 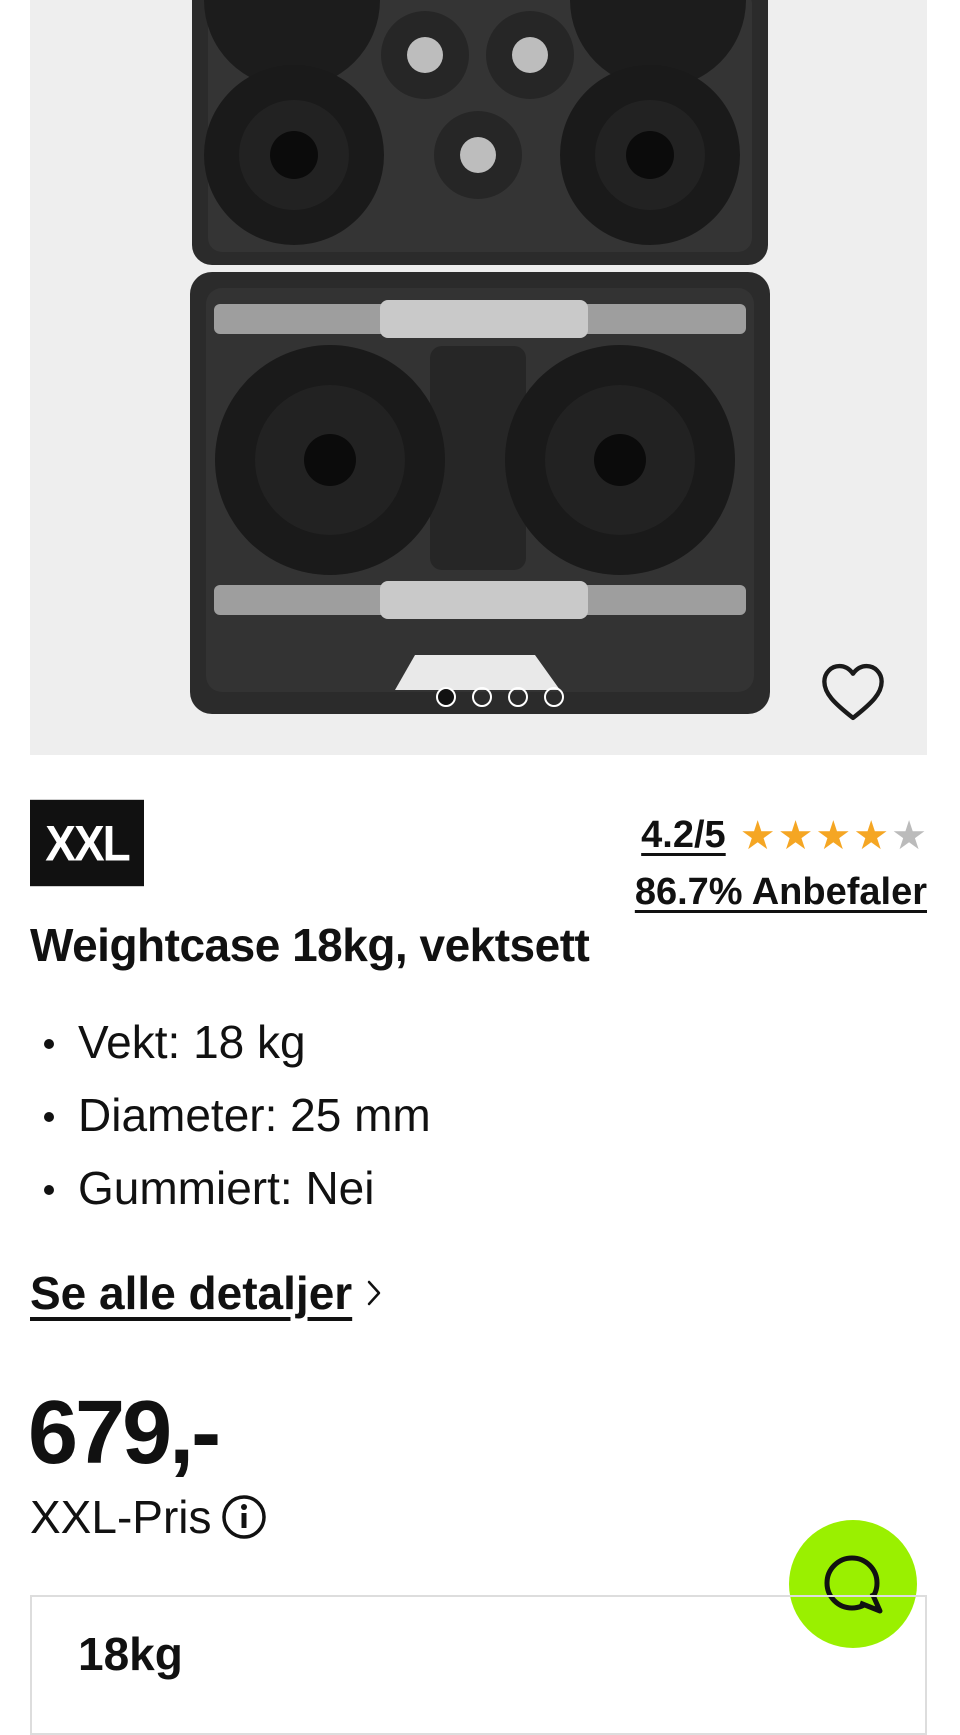 I want to click on recommend-link: 86.7% Anbefaler, so click(x=781, y=892).